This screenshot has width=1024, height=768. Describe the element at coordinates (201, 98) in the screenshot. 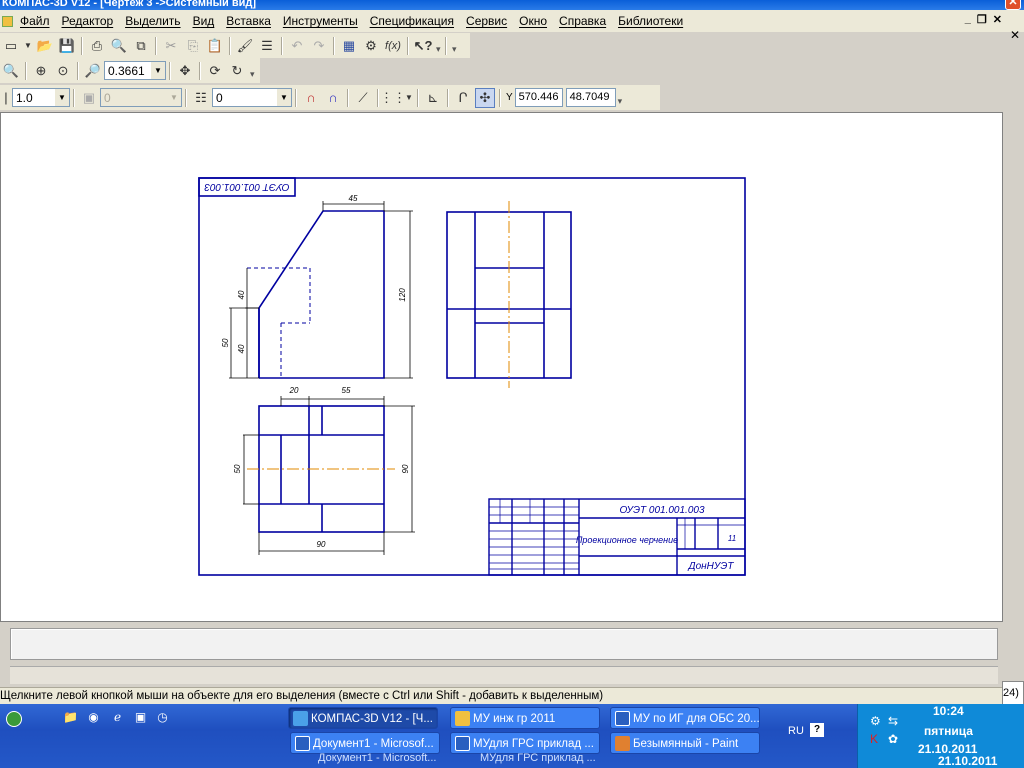

I see `layers-icon: ☷` at that location.